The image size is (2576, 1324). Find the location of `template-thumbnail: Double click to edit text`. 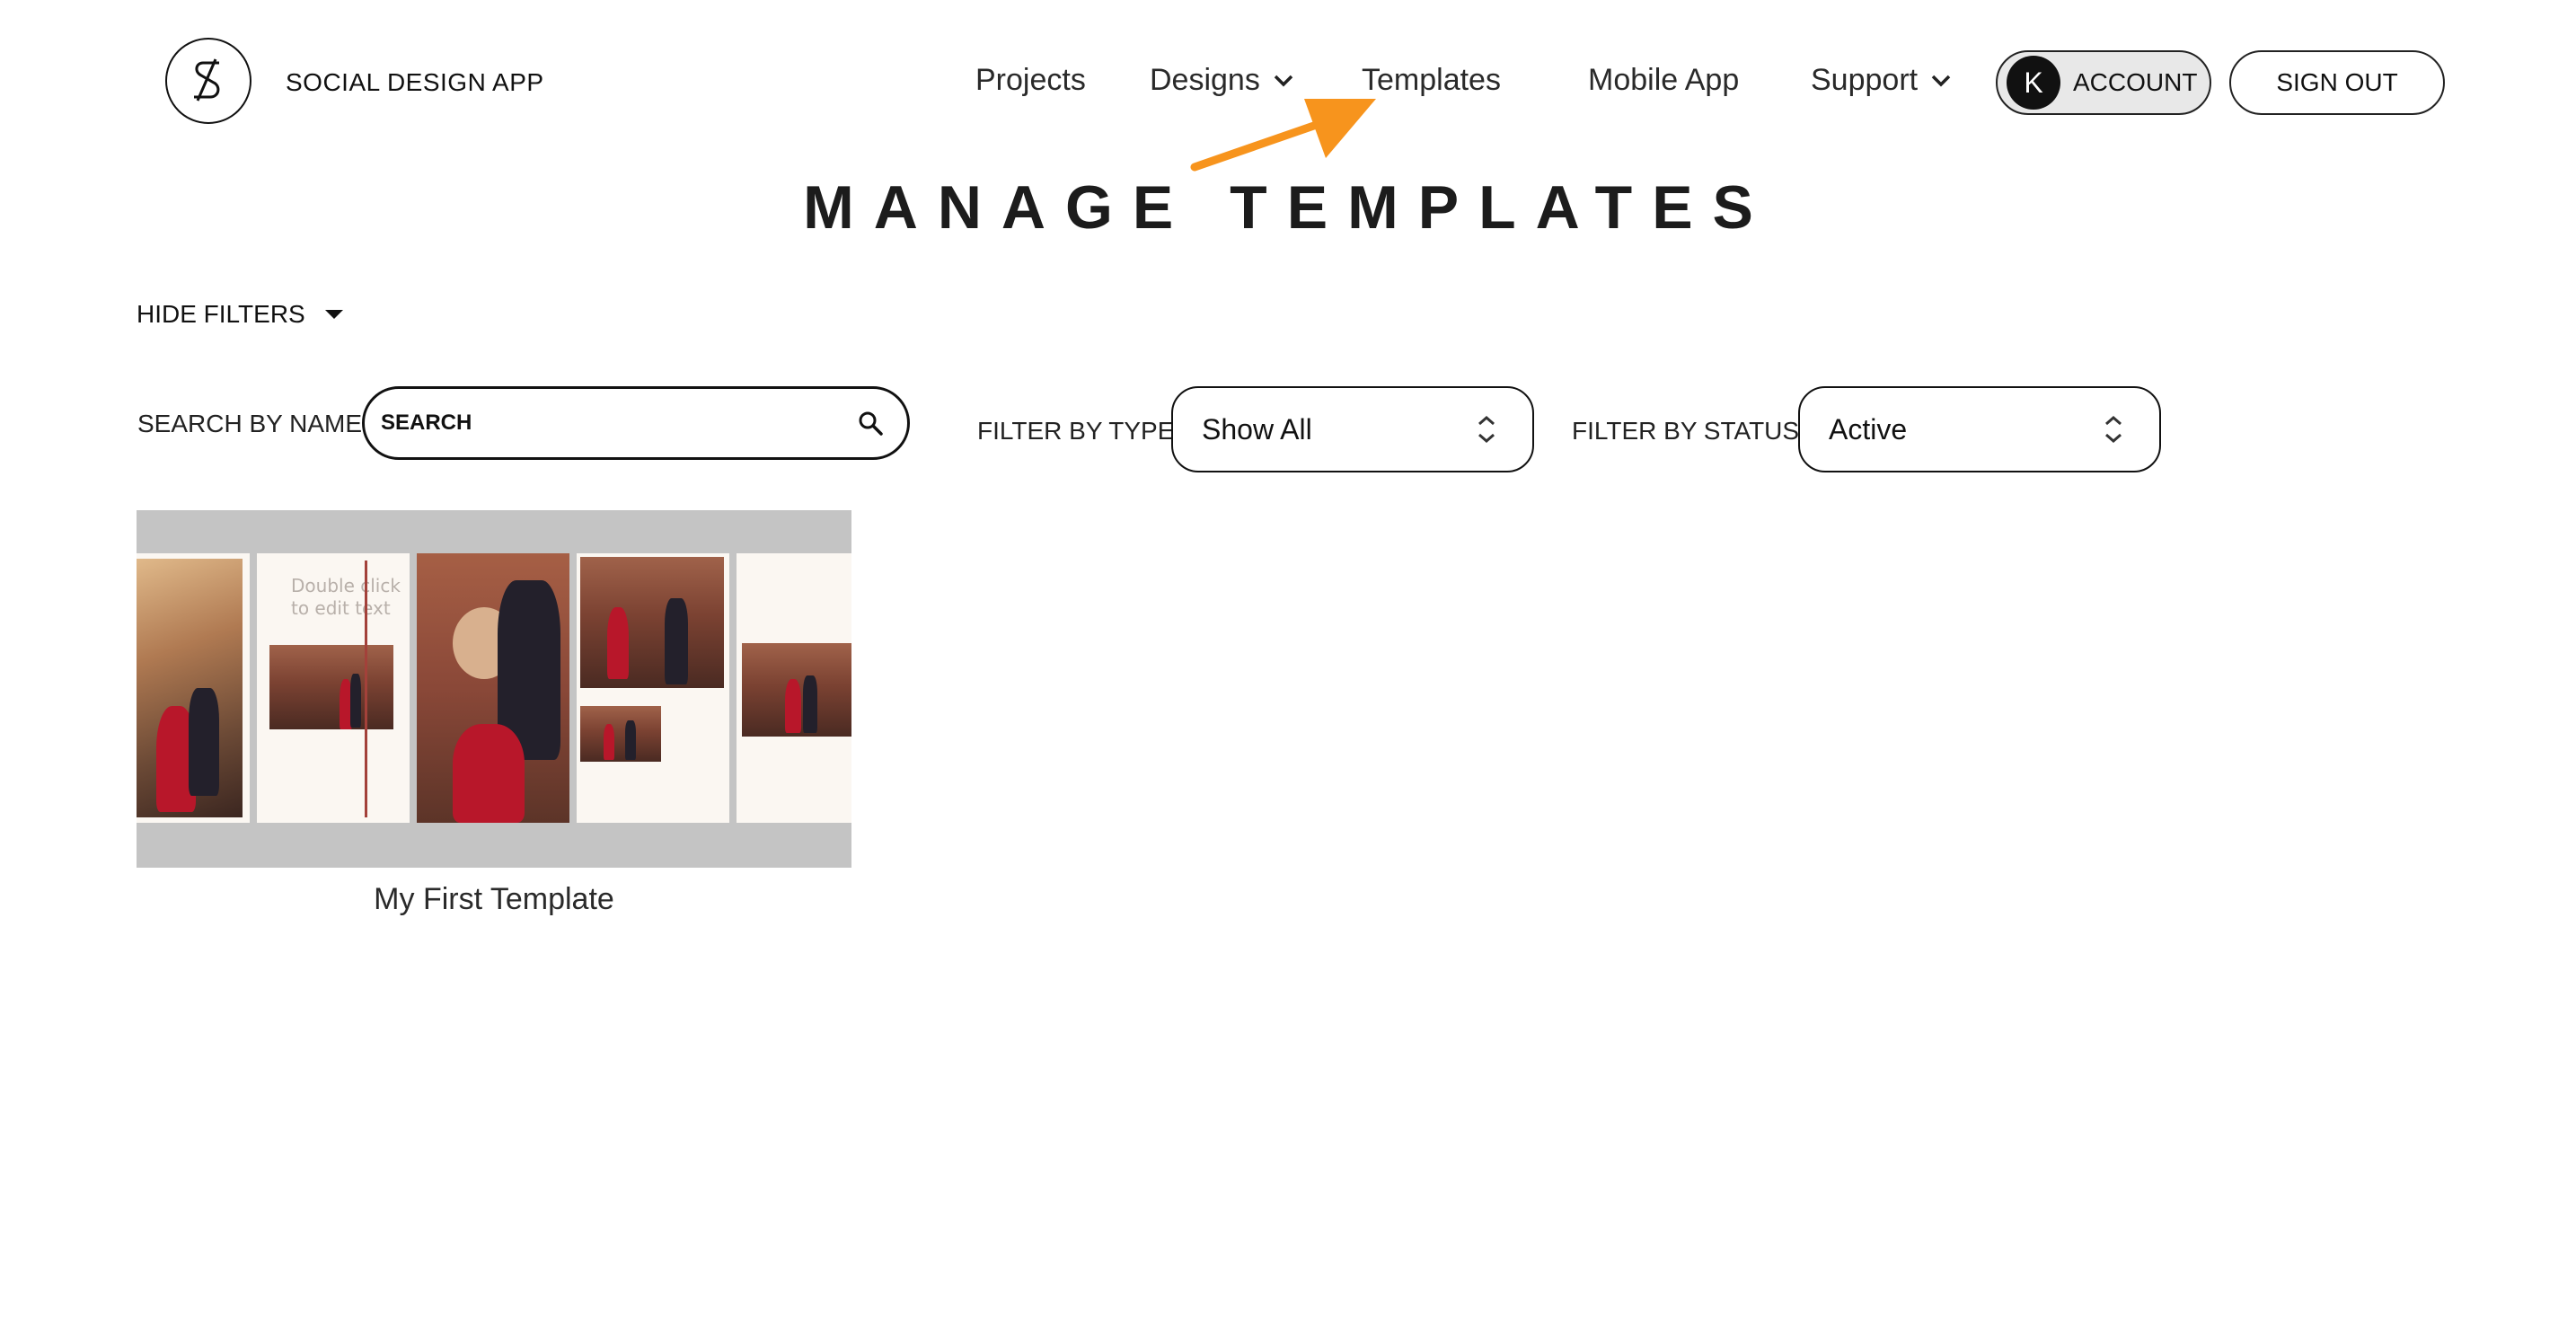

template-thumbnail: Double click to edit text is located at coordinates (494, 689).